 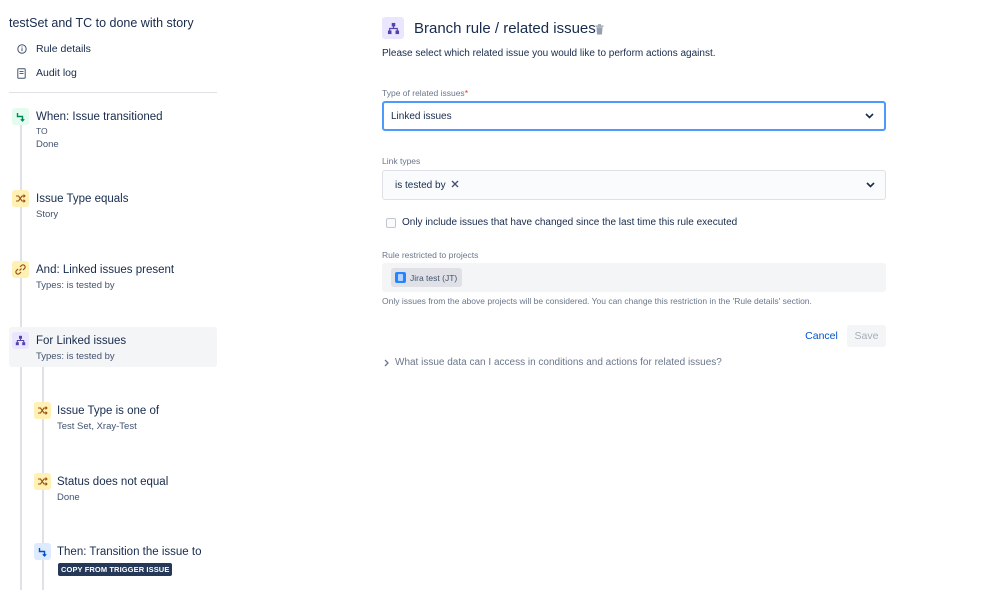 I want to click on smart-value-tag: COPY FROM TRIGGER ISSUE, so click(x=115, y=569).